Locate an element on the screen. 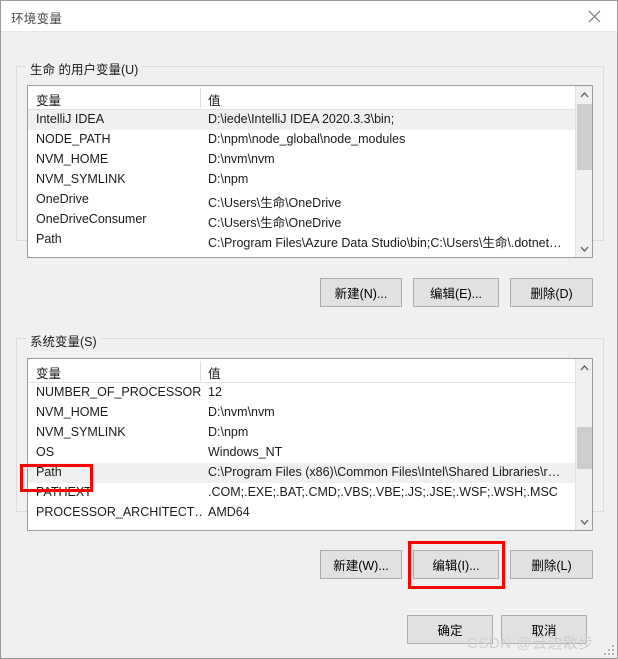 The image size is (618, 659). system-col-value: 值 is located at coordinates (214, 372).